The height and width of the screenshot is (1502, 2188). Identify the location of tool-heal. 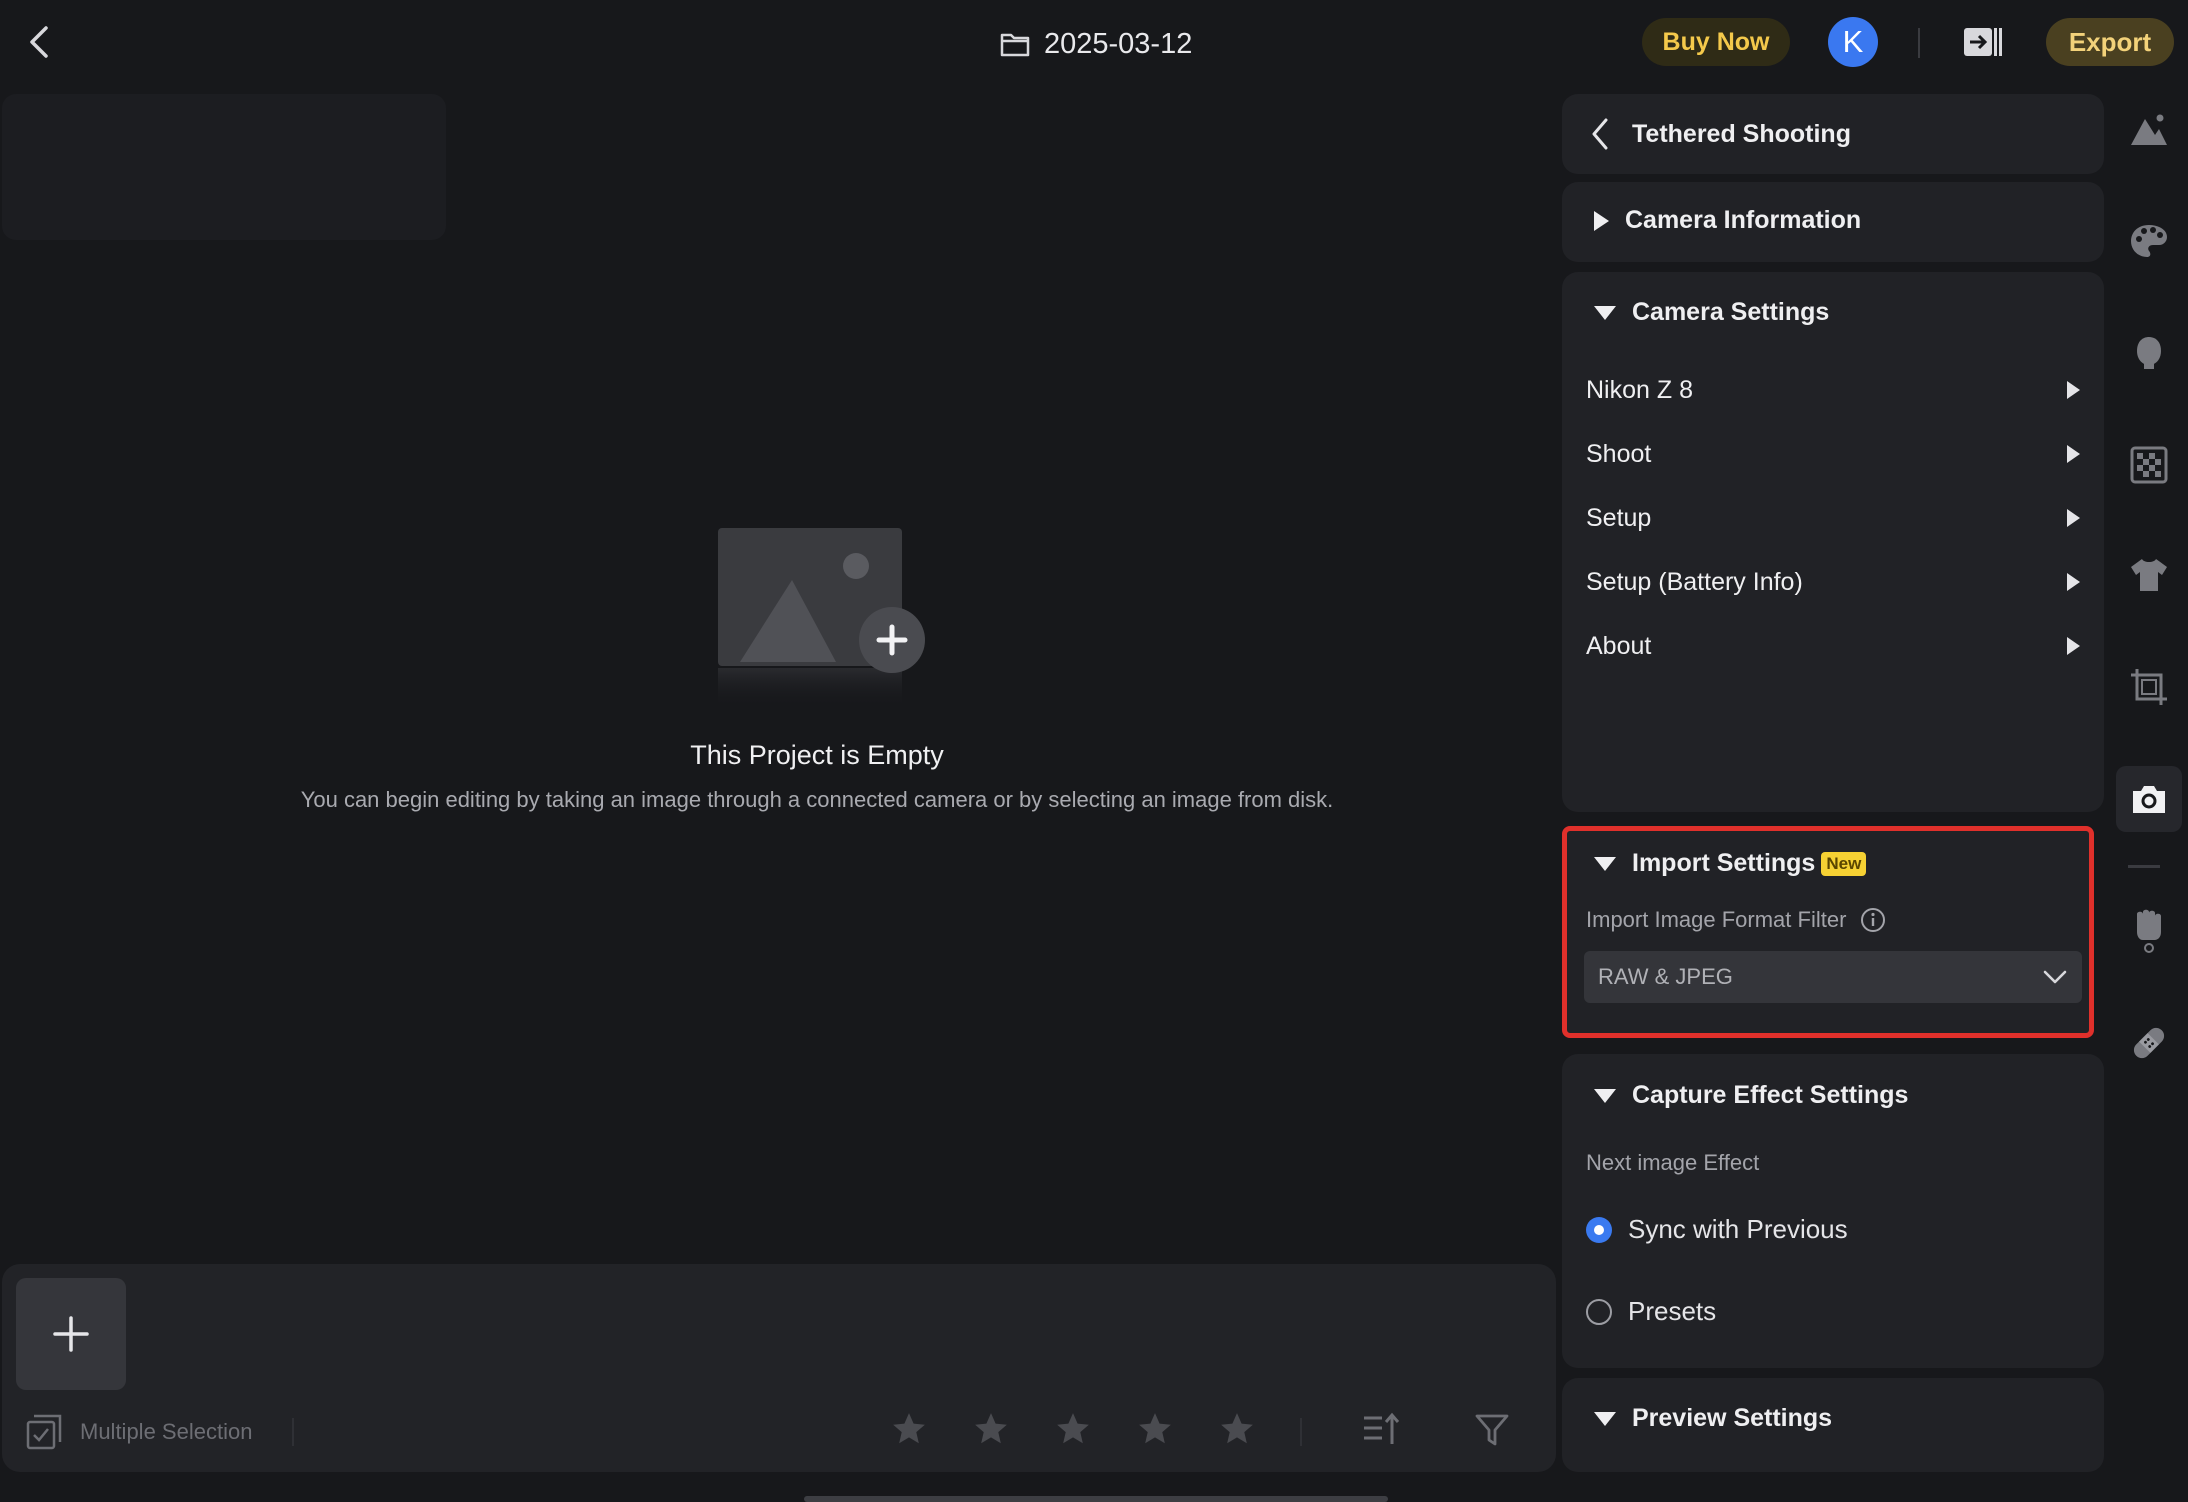
(2149, 1043).